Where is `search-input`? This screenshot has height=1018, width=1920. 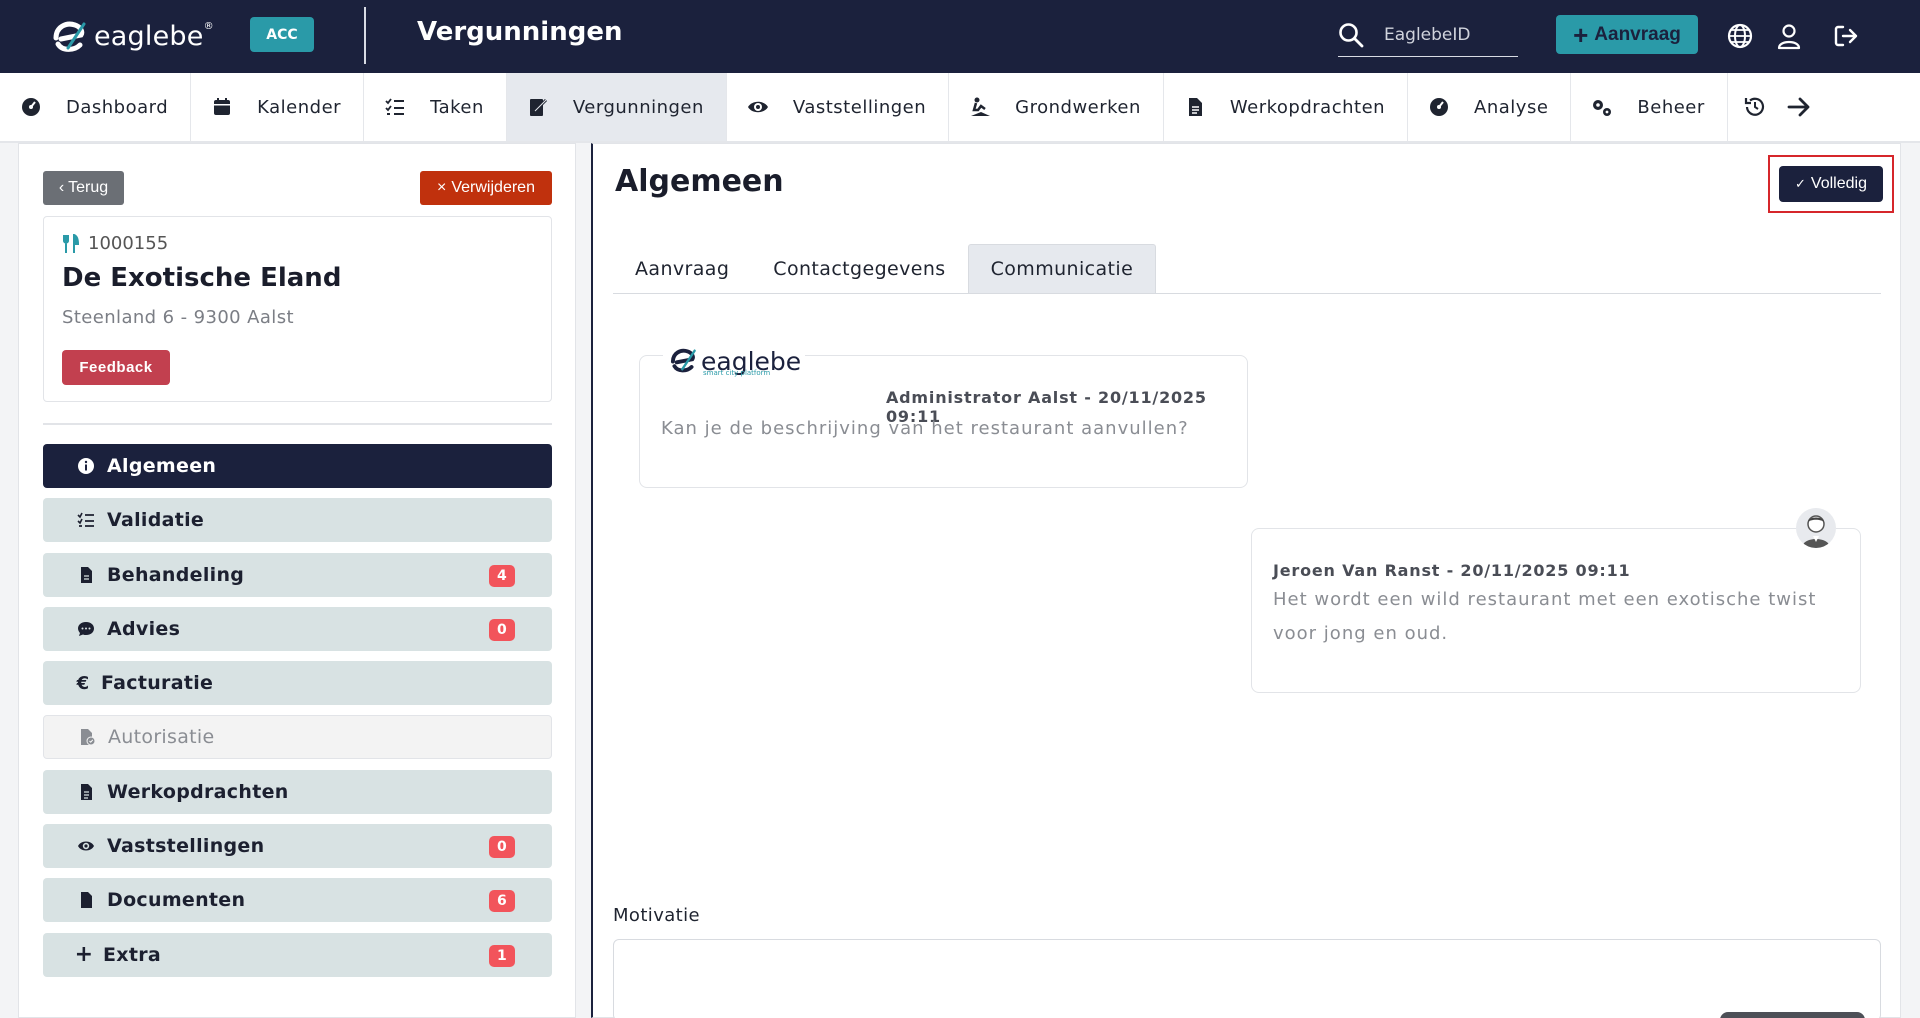
search-input is located at coordinates (1449, 35).